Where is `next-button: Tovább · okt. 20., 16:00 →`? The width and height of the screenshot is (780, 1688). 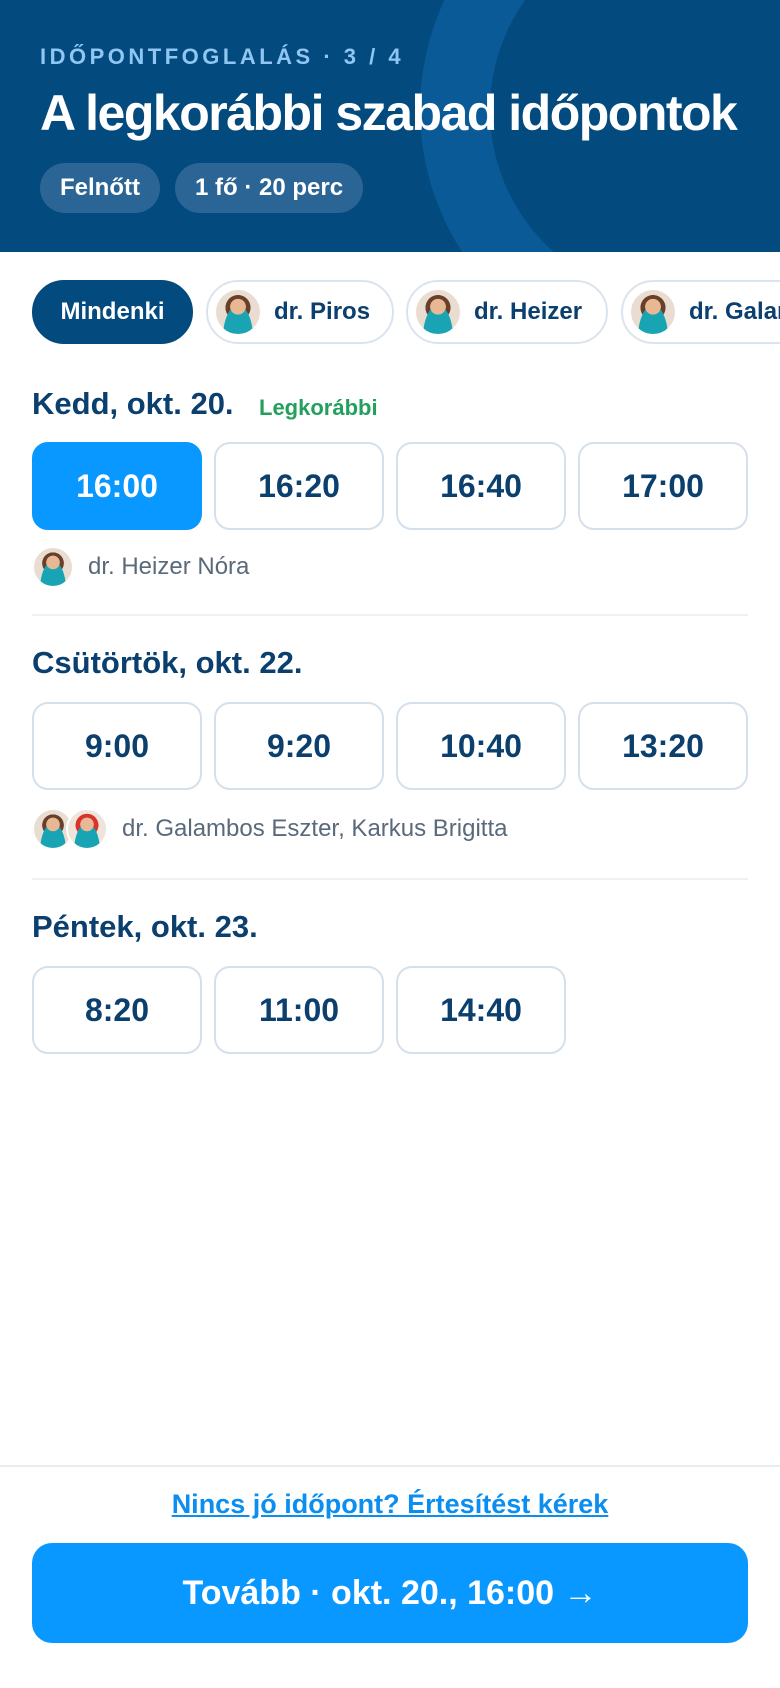
next-button: Tovább · okt. 20., 16:00 → is located at coordinates (390, 1593).